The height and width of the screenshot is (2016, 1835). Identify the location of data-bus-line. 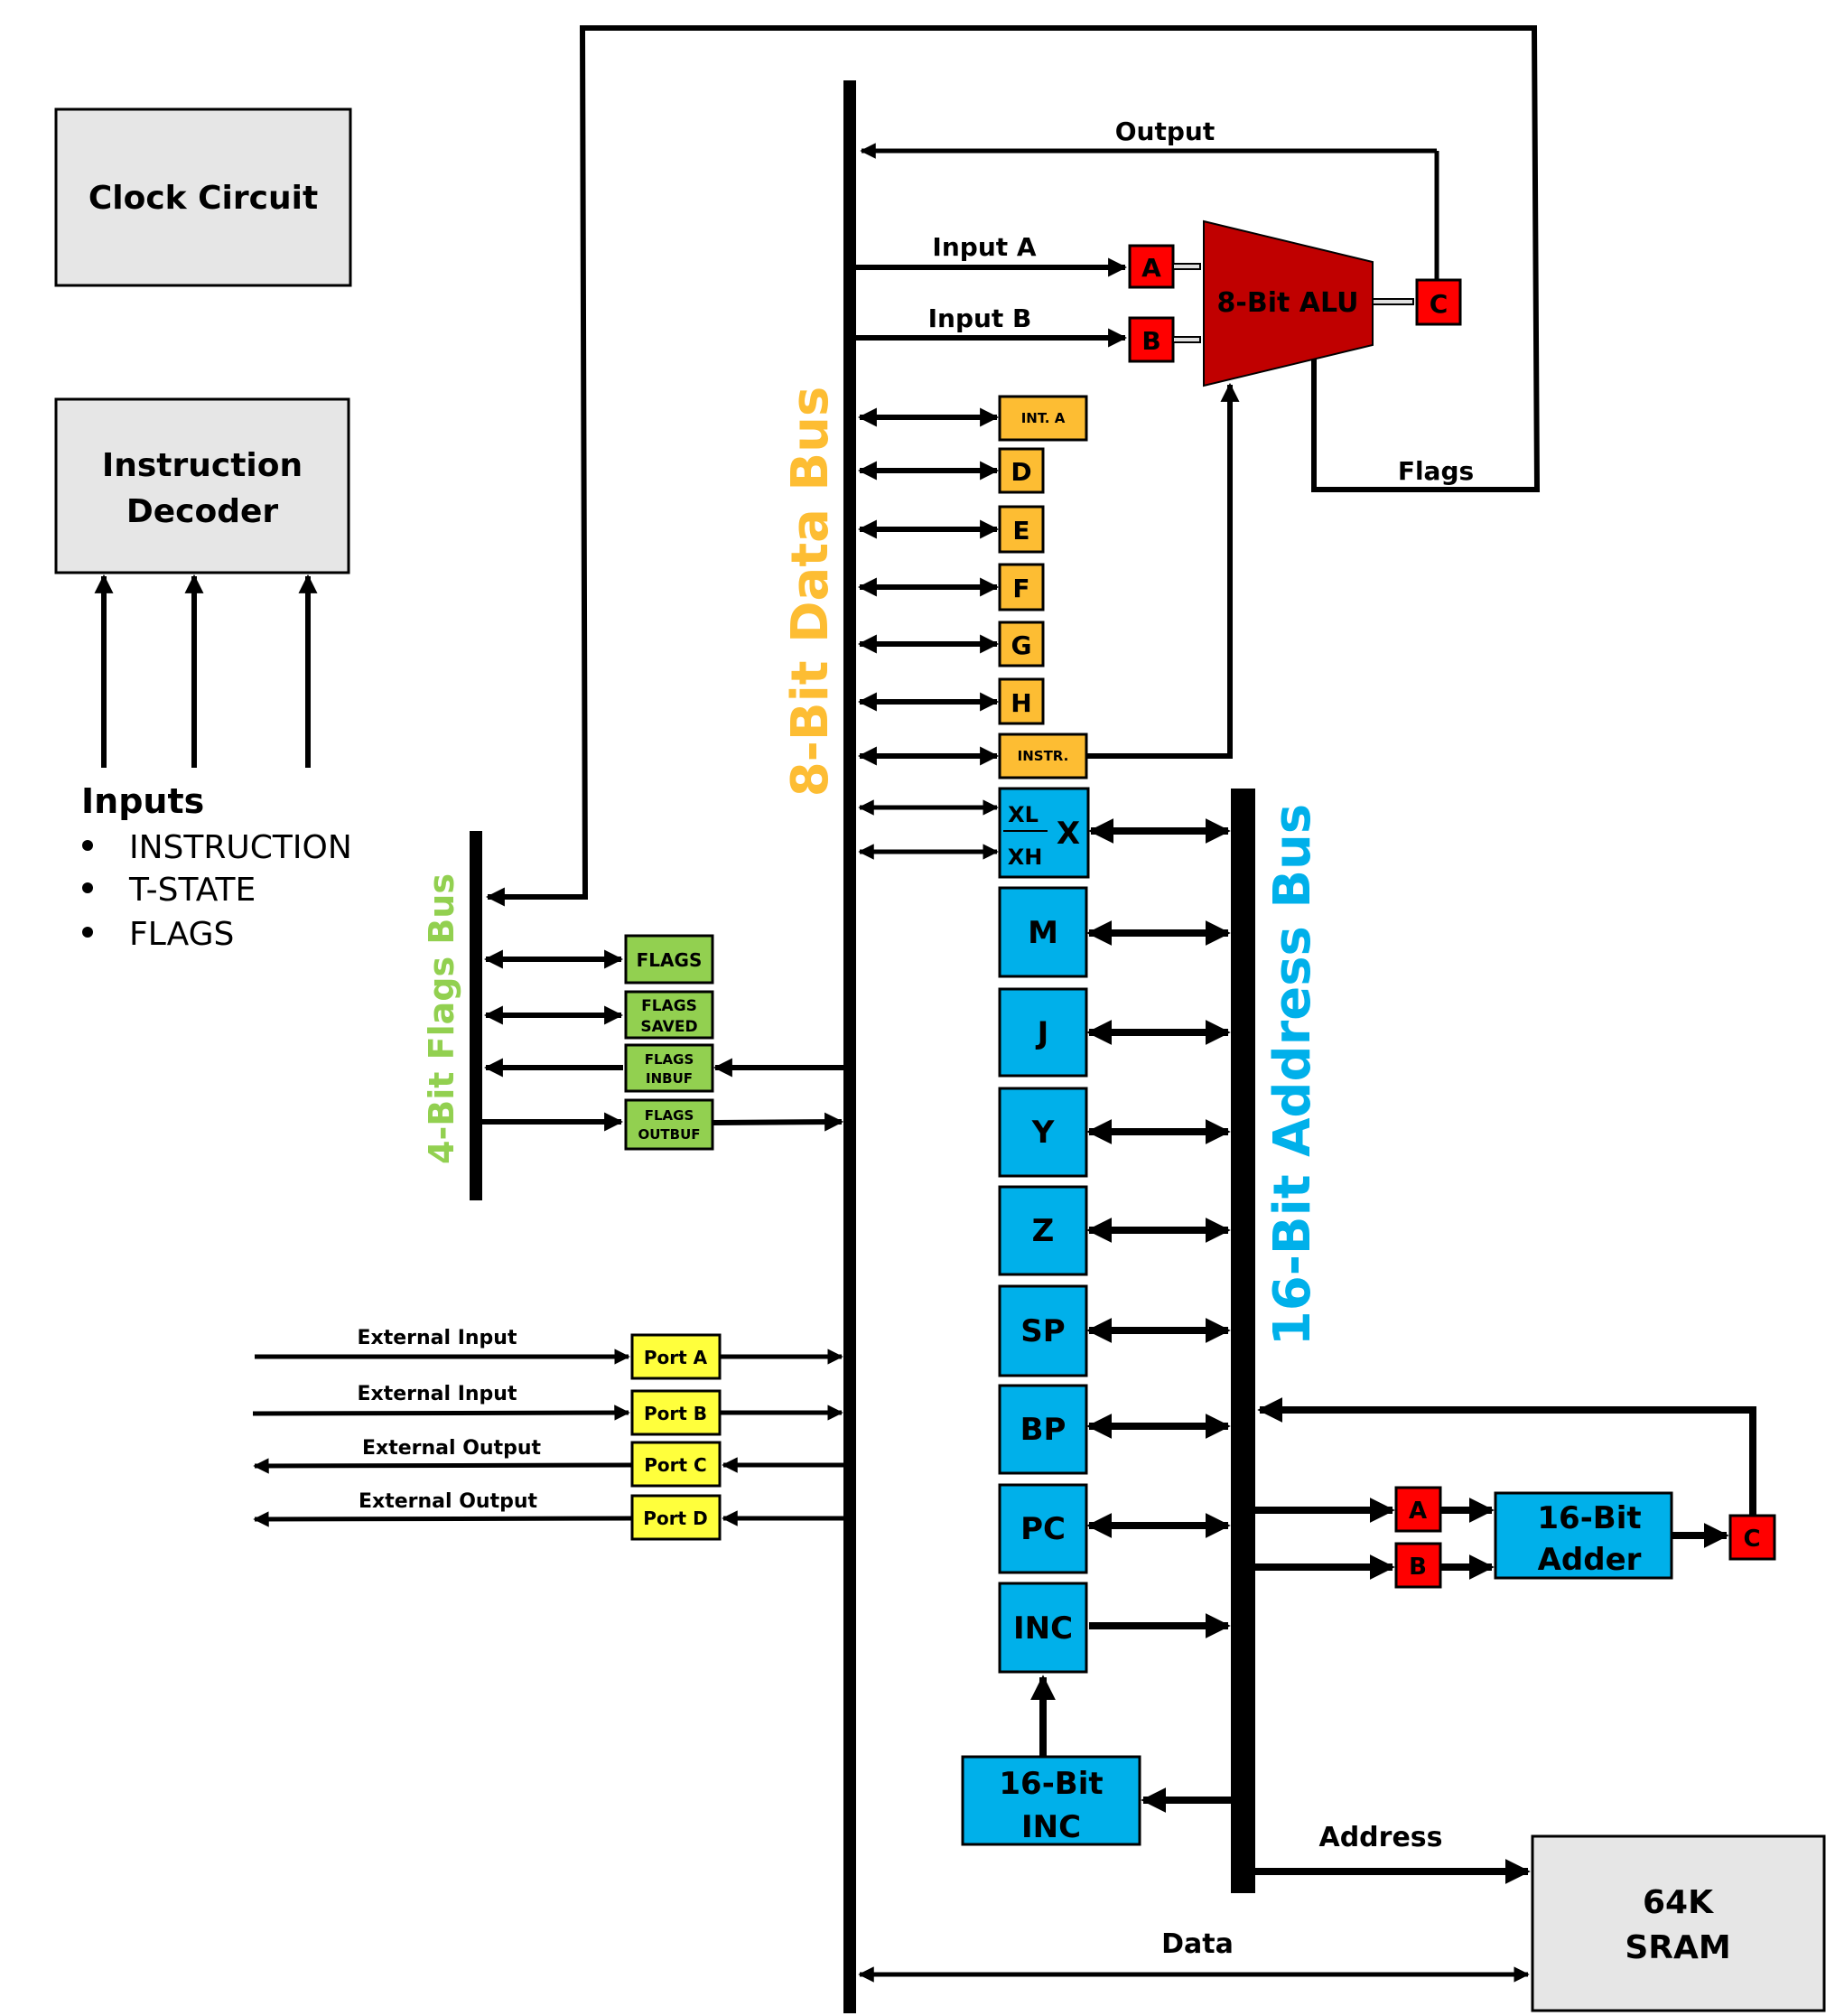
(849, 1046).